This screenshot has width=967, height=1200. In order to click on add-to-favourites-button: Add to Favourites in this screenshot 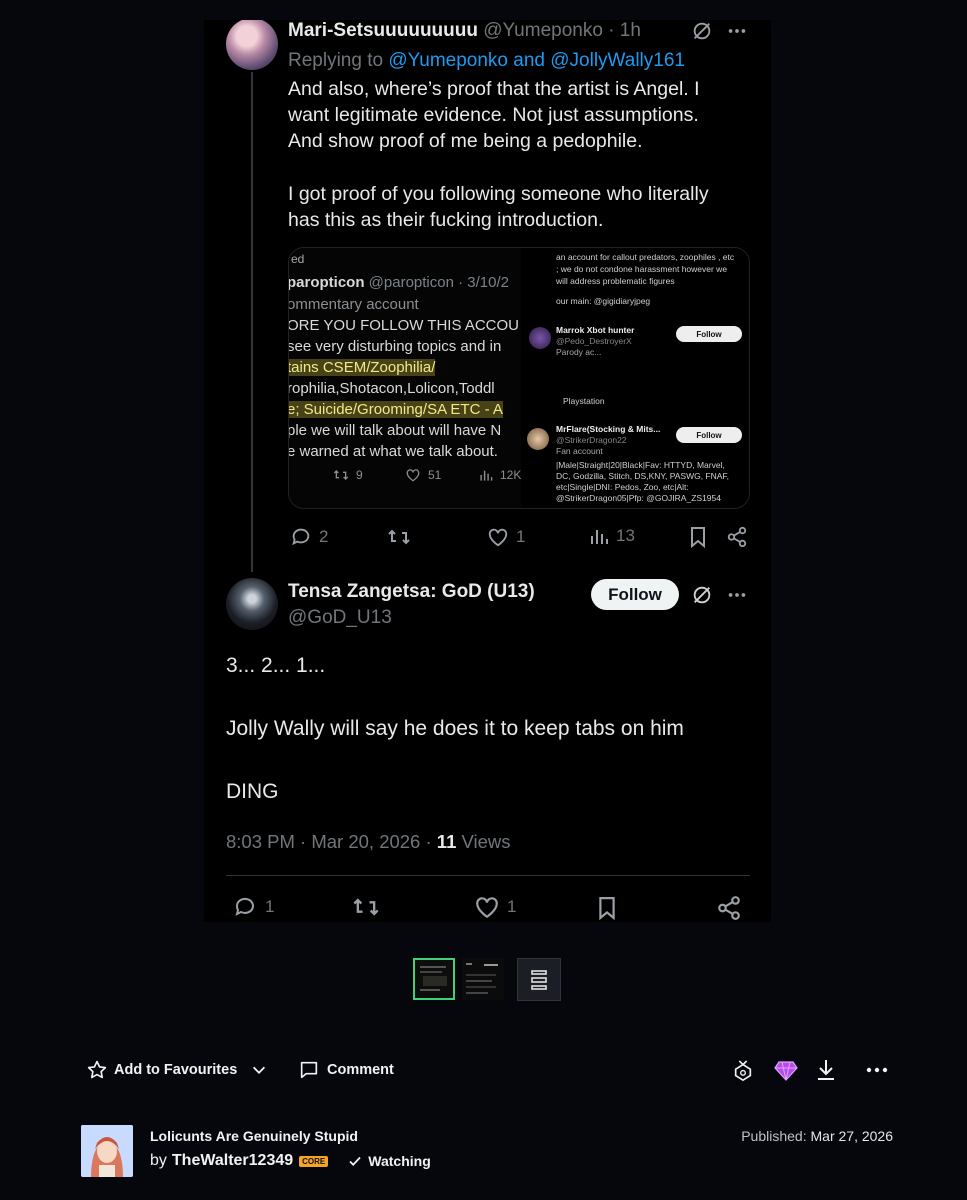, I will do `click(161, 1070)`.